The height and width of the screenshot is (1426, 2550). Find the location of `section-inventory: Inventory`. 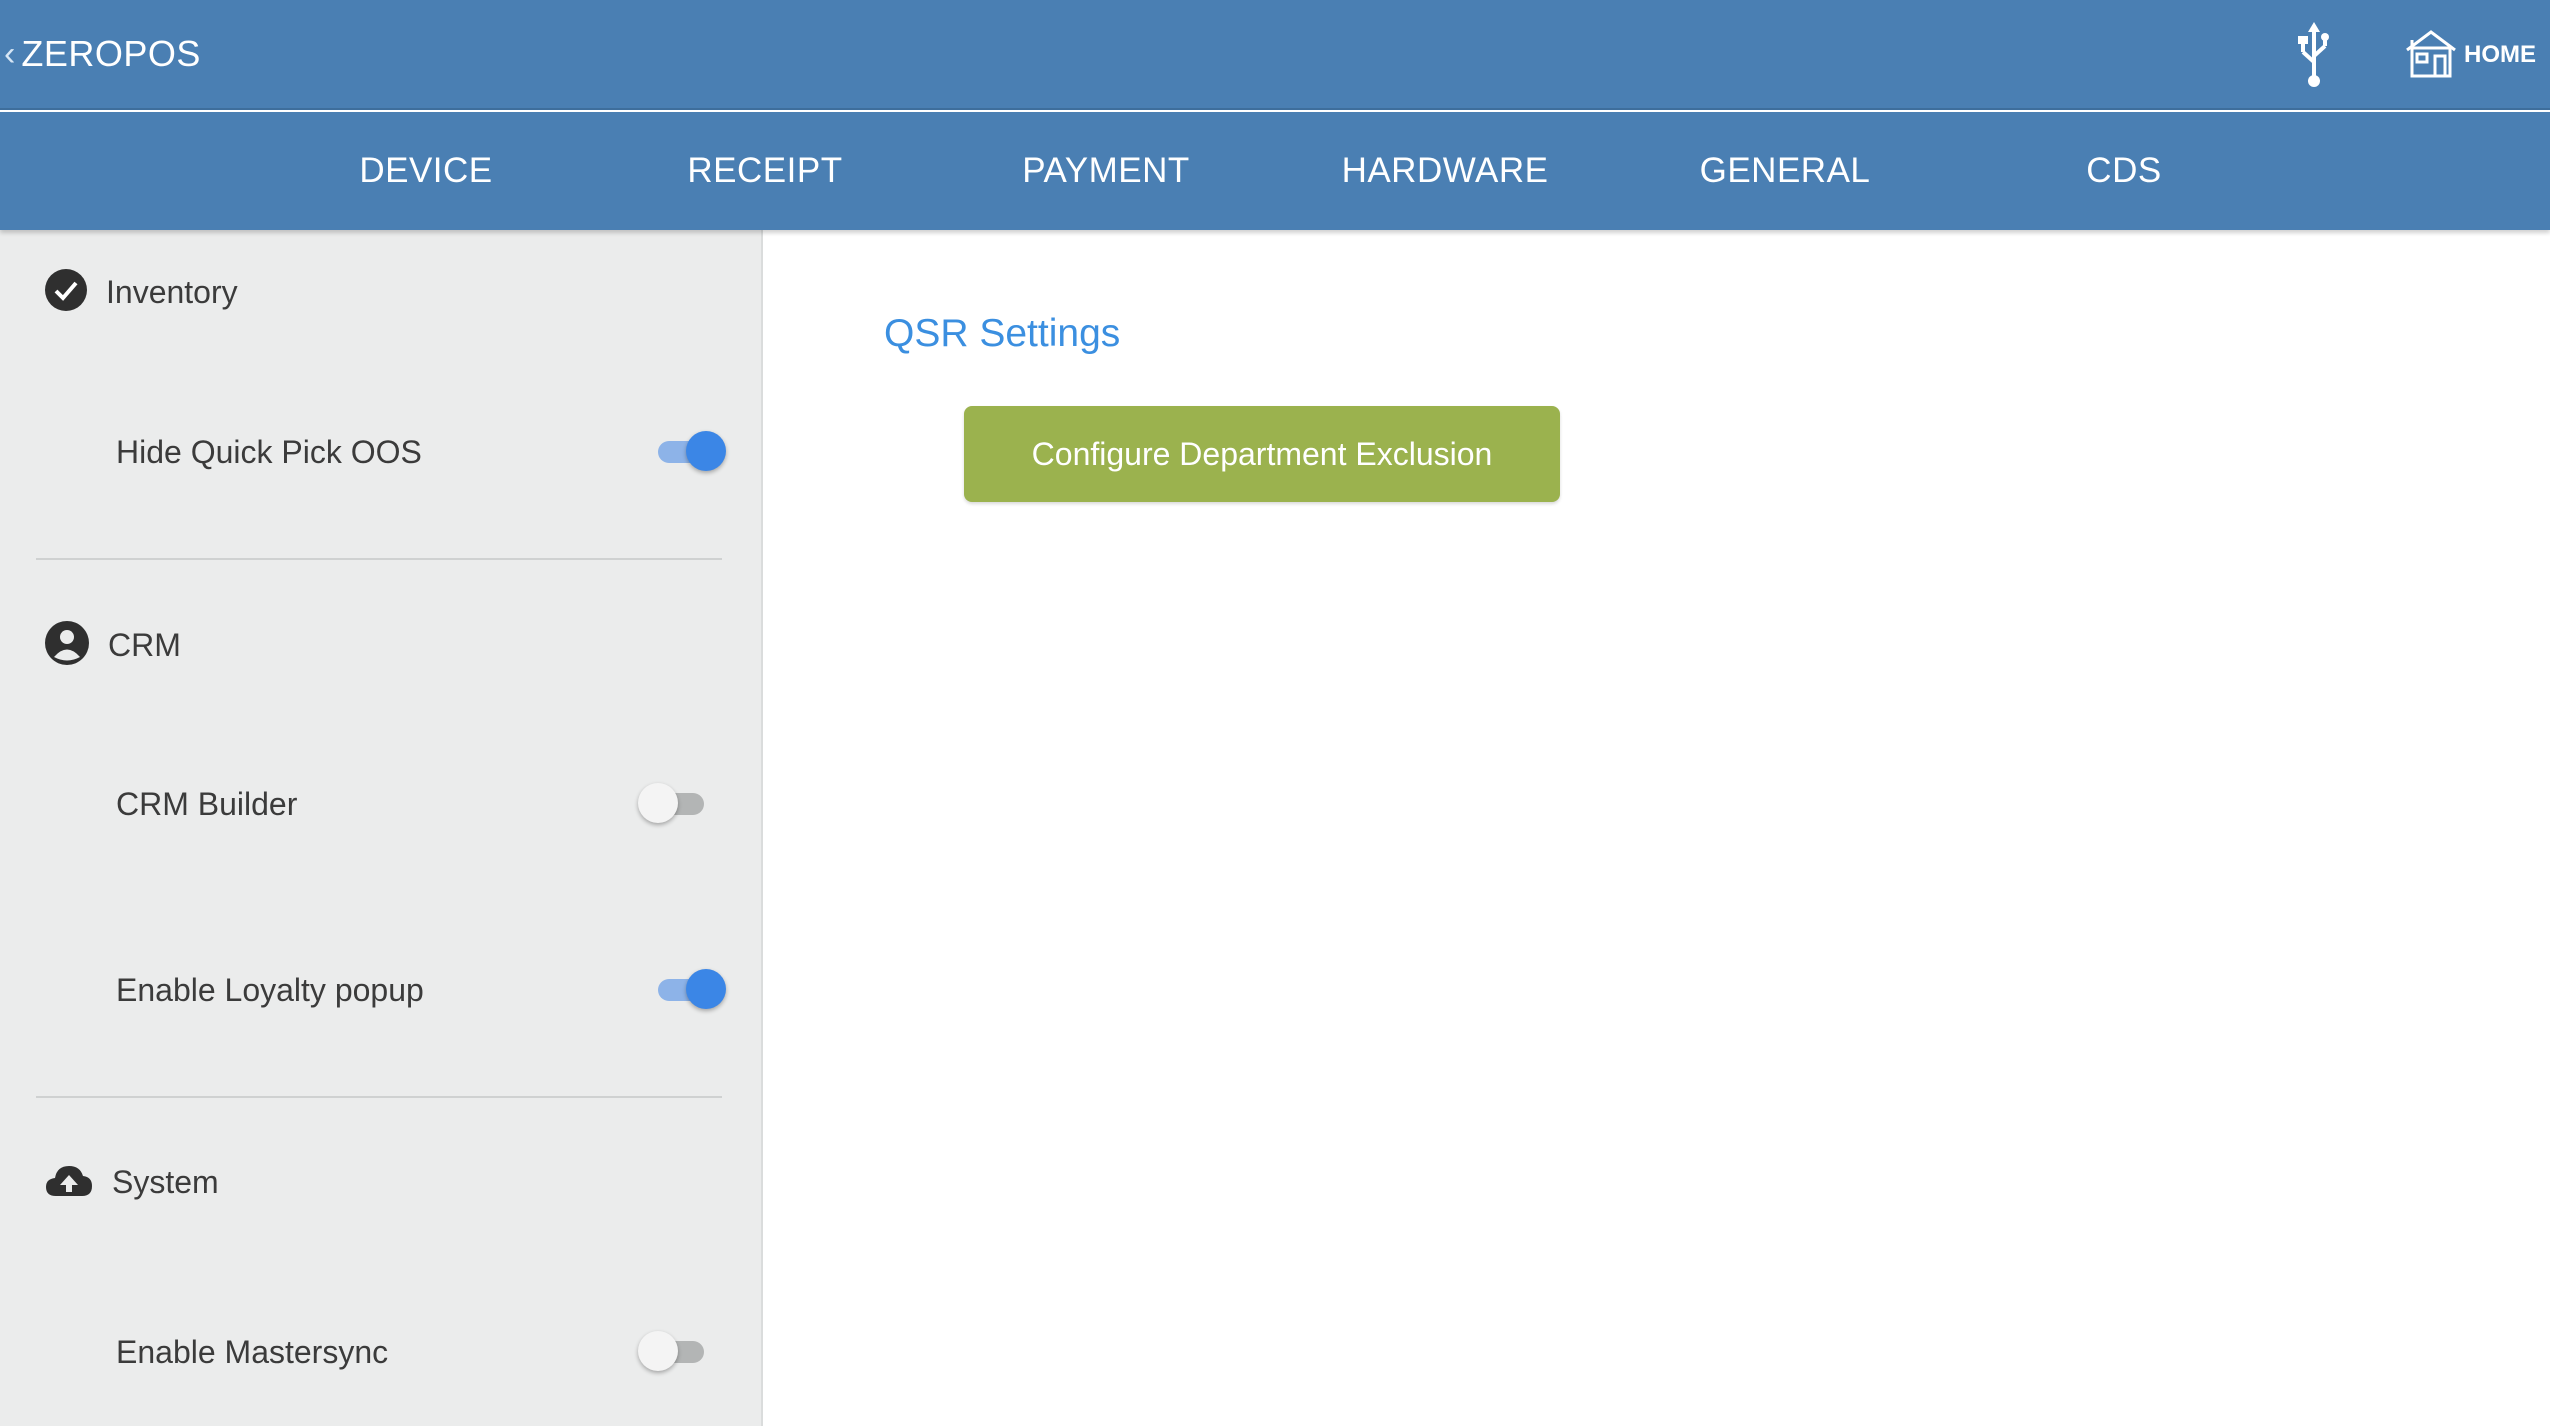

section-inventory: Inventory is located at coordinates (141, 292).